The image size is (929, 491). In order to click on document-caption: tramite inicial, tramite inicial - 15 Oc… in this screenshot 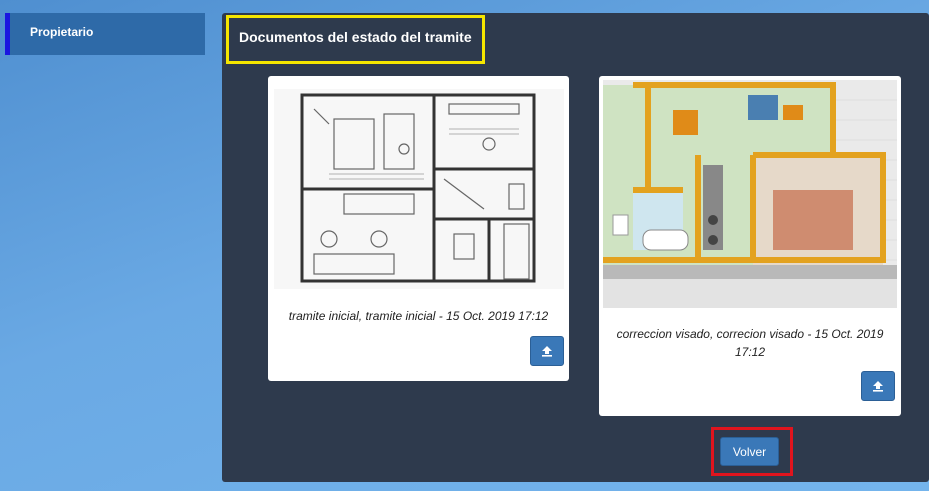, I will do `click(418, 316)`.